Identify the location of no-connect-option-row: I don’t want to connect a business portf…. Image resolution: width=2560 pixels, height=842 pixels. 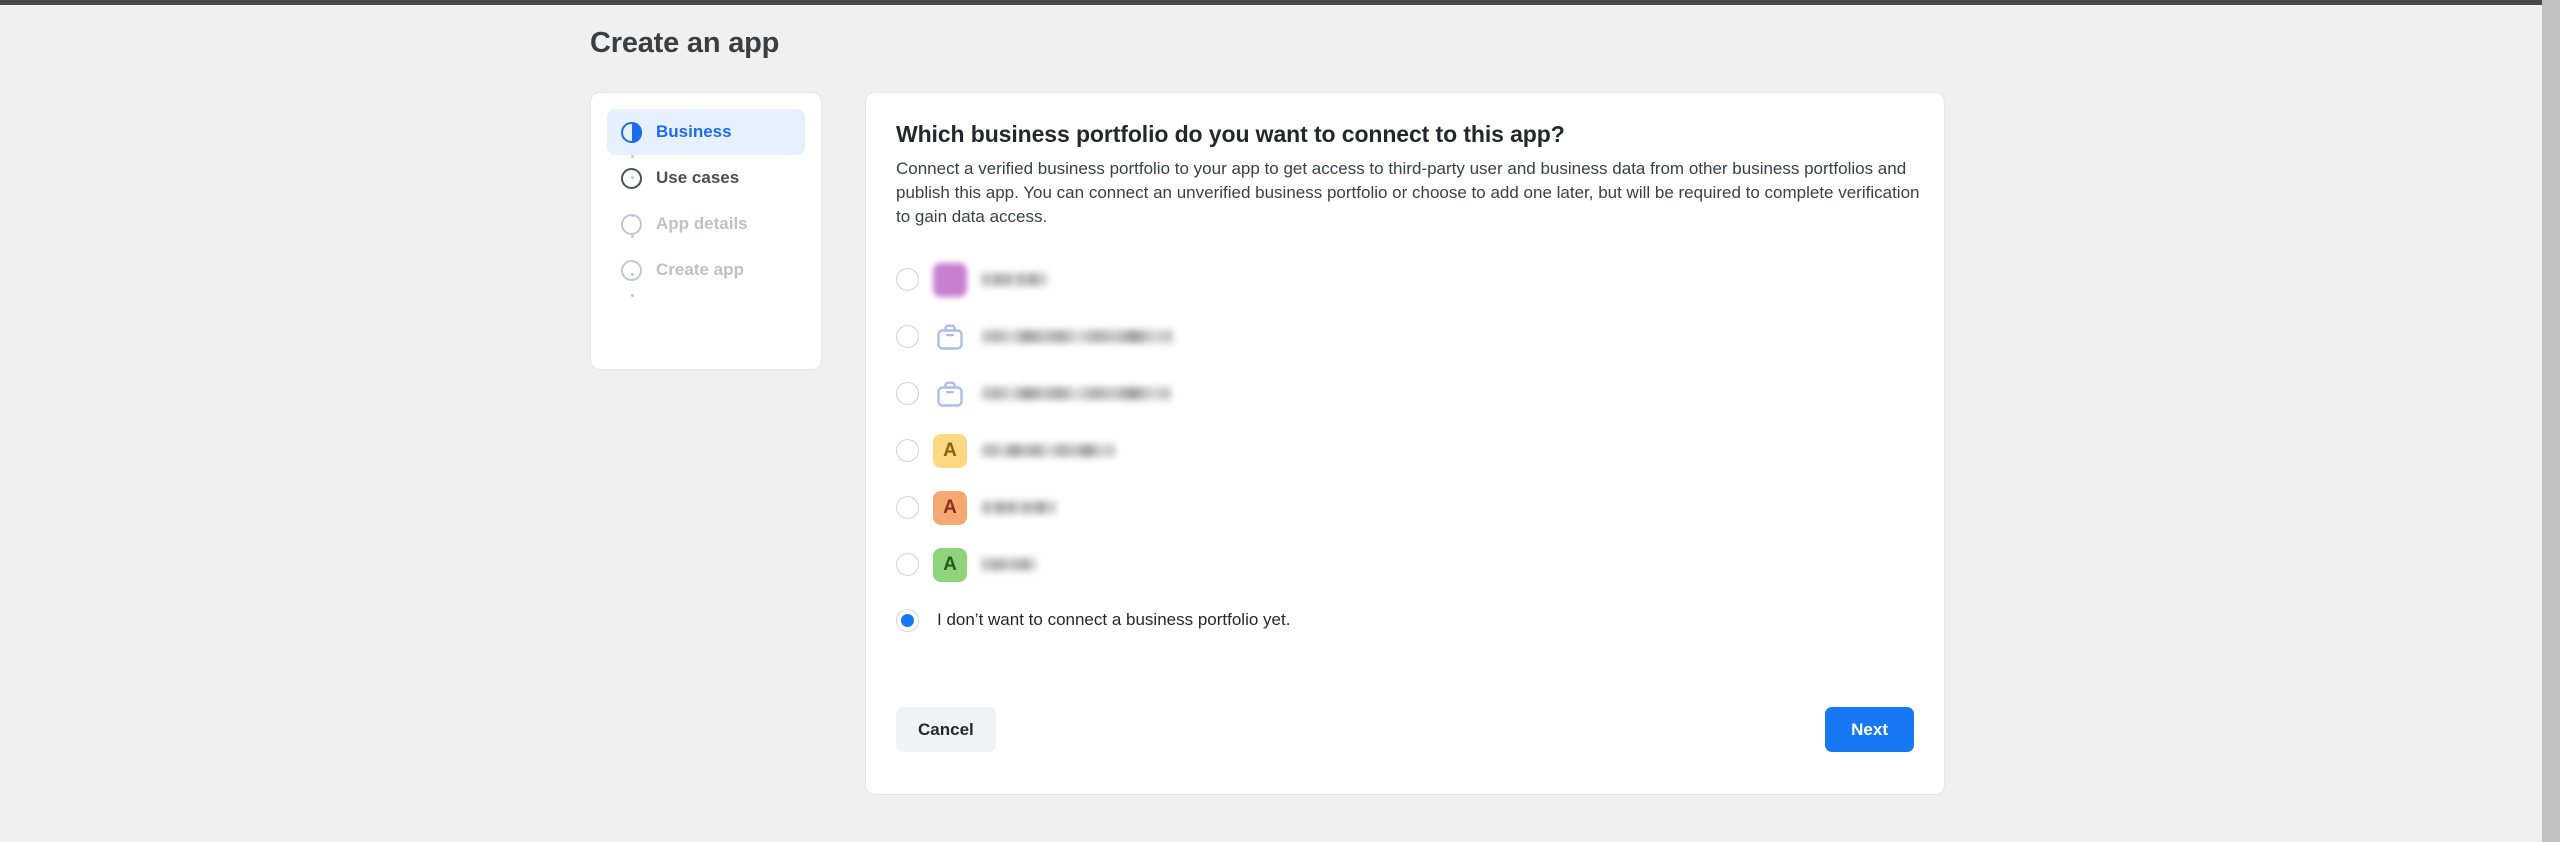
(1405, 620).